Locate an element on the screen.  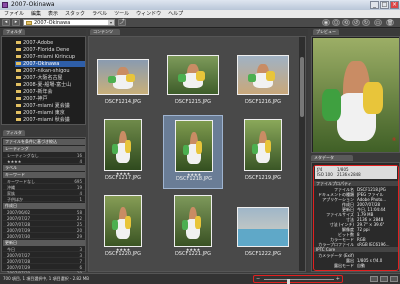
marker-label: ① is located at coordinates (394, 140).